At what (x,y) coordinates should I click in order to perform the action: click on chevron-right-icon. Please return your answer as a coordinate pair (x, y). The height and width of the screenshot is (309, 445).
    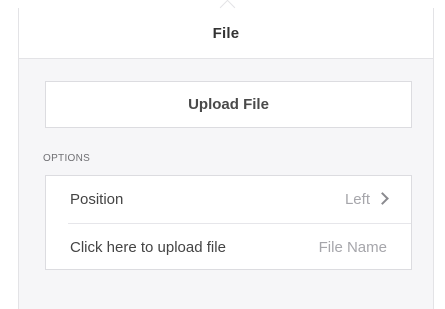
    Looking at the image, I should click on (382, 198).